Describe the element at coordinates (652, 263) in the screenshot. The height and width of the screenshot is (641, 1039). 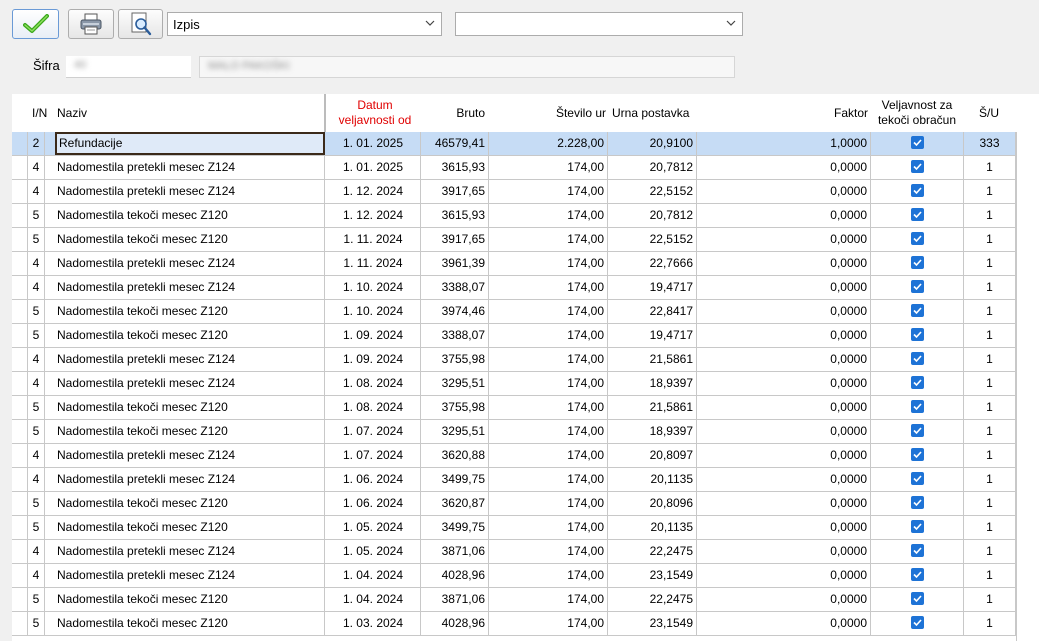
I see `cell-urna-postavka: 22,7666` at that location.